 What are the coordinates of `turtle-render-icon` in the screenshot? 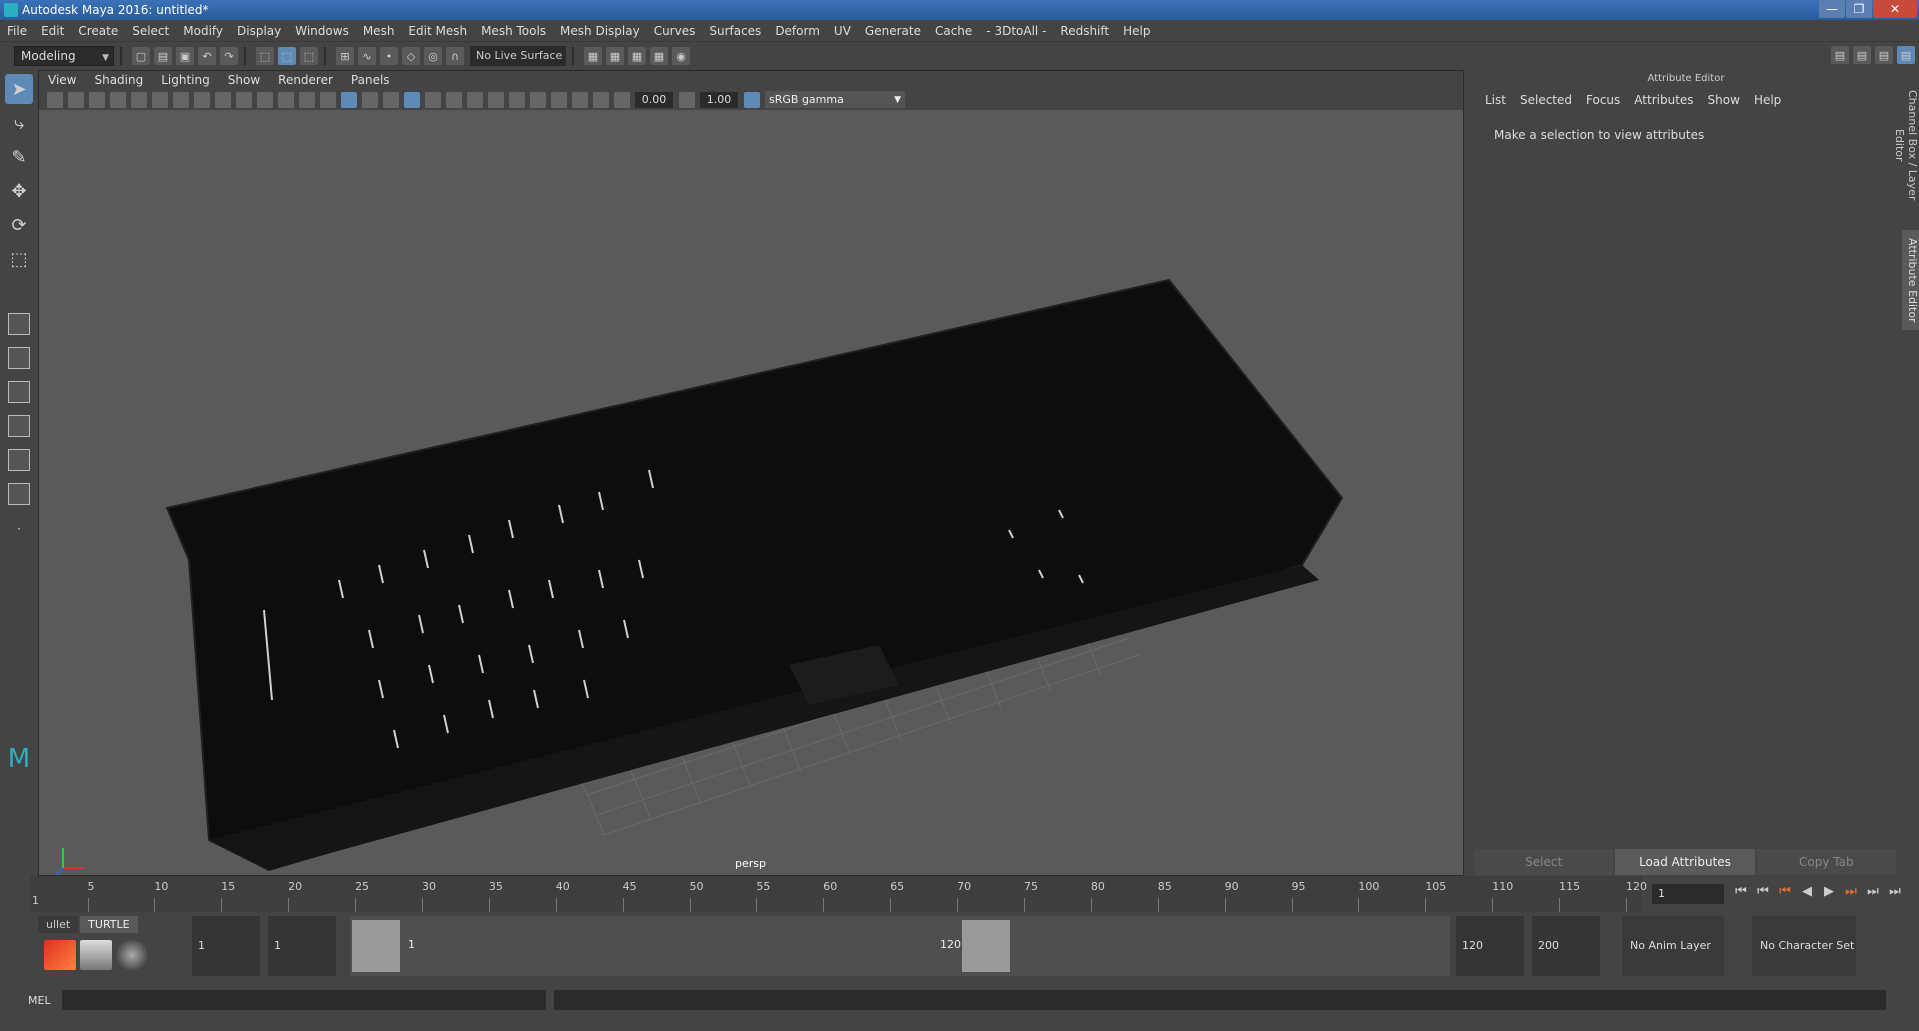 It's located at (60, 955).